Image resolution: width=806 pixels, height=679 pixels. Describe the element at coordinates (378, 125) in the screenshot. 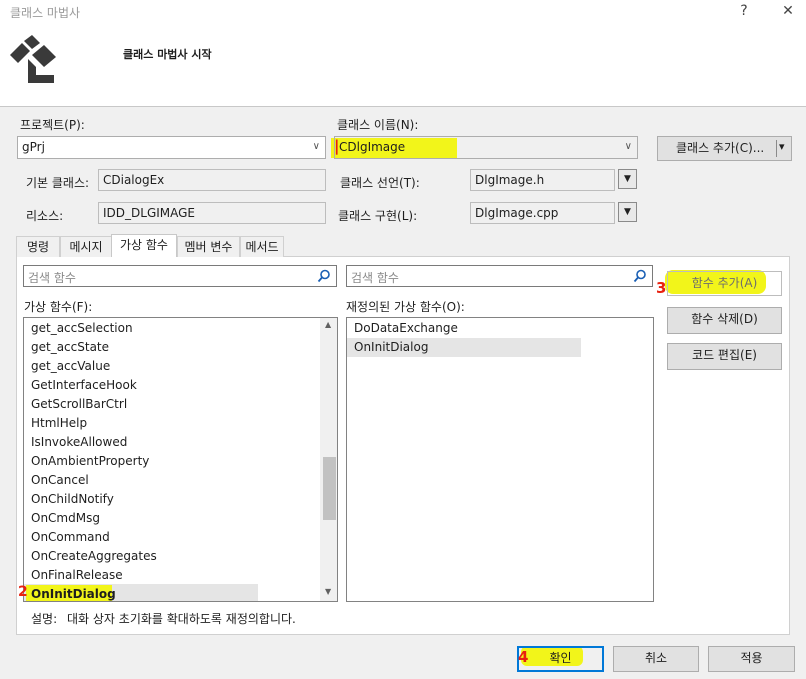

I see `class-name-label: 클래스 이름(N):` at that location.